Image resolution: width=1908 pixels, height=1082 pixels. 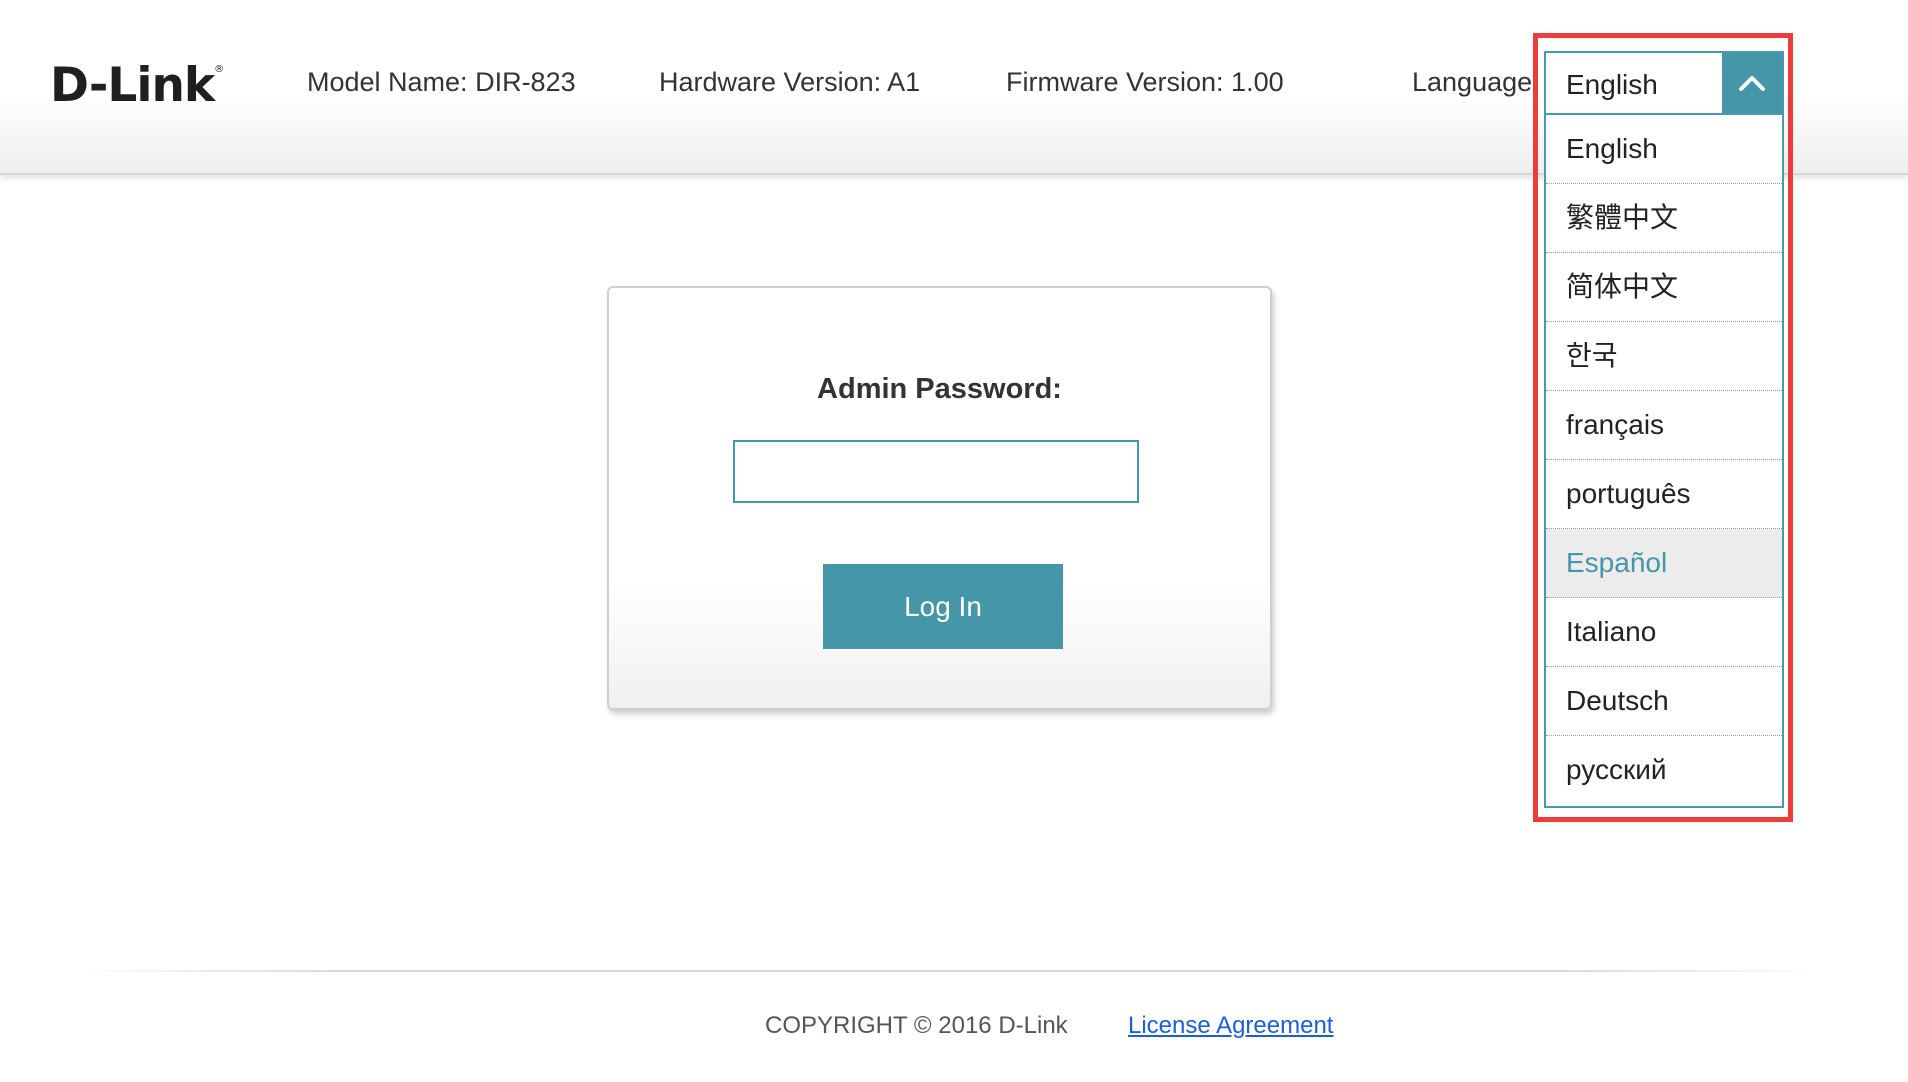 What do you see at coordinates (950, 971) in the screenshot?
I see `footer-divider` at bounding box center [950, 971].